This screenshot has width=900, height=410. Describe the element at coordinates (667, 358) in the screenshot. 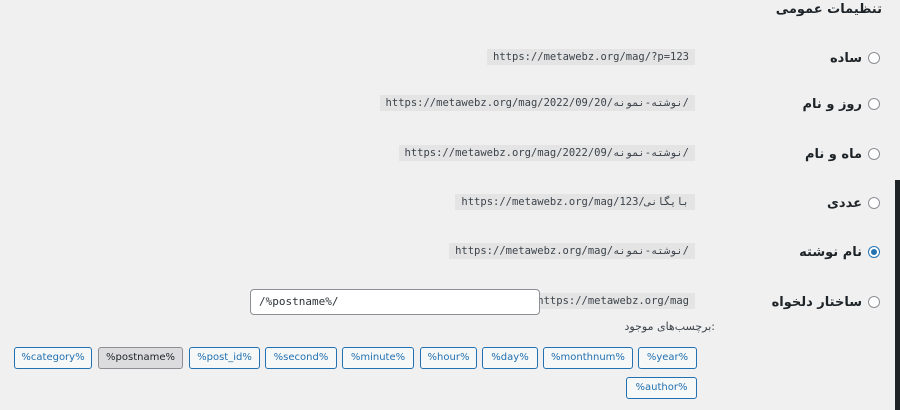

I see `tag-year-button: %year%` at that location.